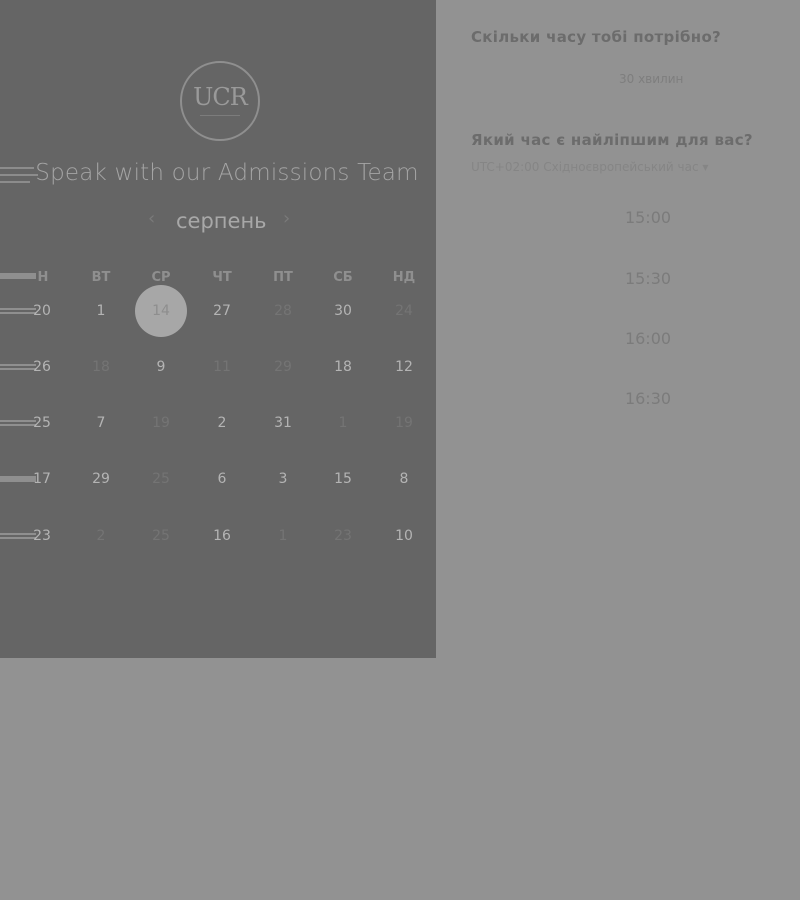  What do you see at coordinates (220, 97) in the screenshot?
I see `logo-text: UCR` at bounding box center [220, 97].